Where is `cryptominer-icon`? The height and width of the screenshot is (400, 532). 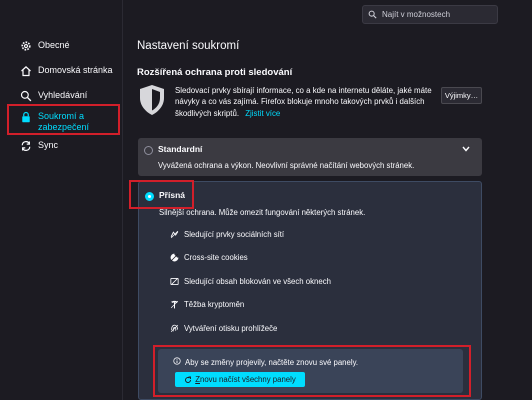
cryptominer-icon is located at coordinates (174, 304).